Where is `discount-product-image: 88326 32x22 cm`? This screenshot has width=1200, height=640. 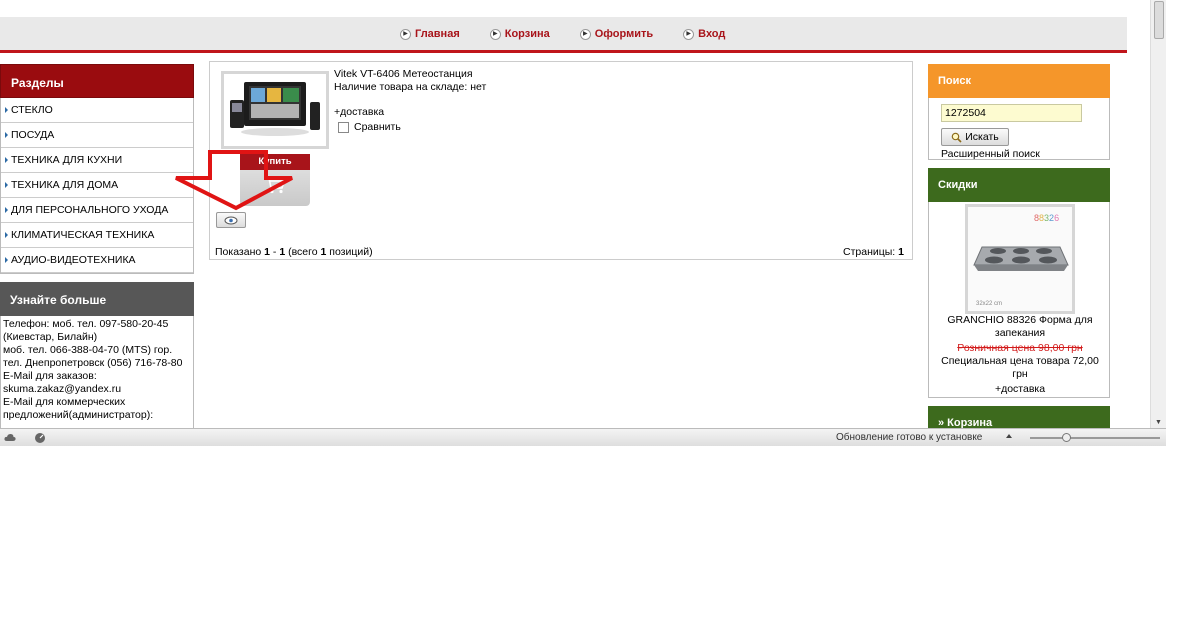
discount-product-image: 88326 32x22 cm is located at coordinates (1020, 259).